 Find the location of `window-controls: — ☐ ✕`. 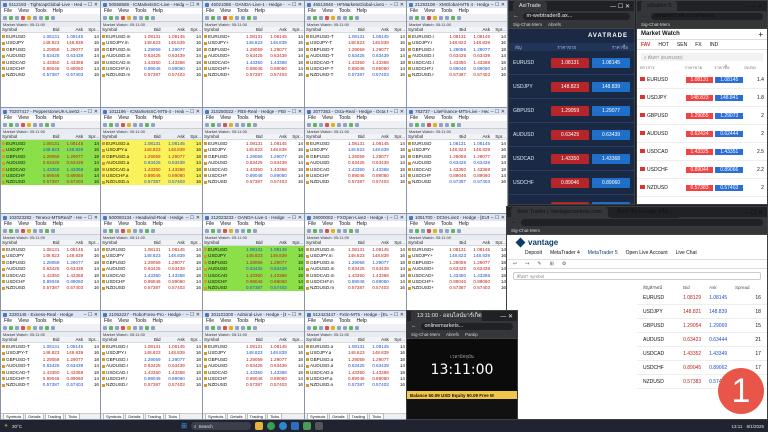

window-controls: — ☐ ✕ is located at coordinates (753, 212).